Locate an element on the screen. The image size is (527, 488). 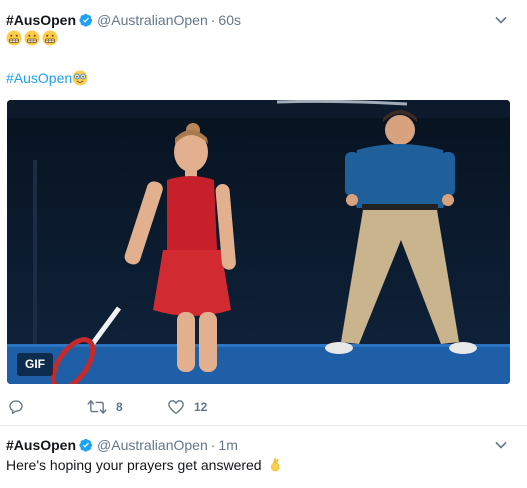
tweet-text: Here's hoping your prayers get answered is located at coordinates (134, 465).